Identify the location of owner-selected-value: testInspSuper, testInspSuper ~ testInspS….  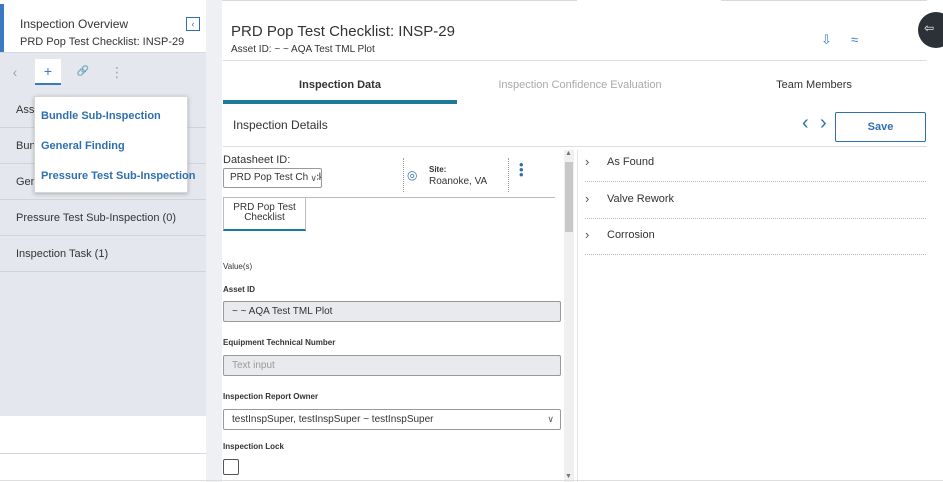
(333, 419).